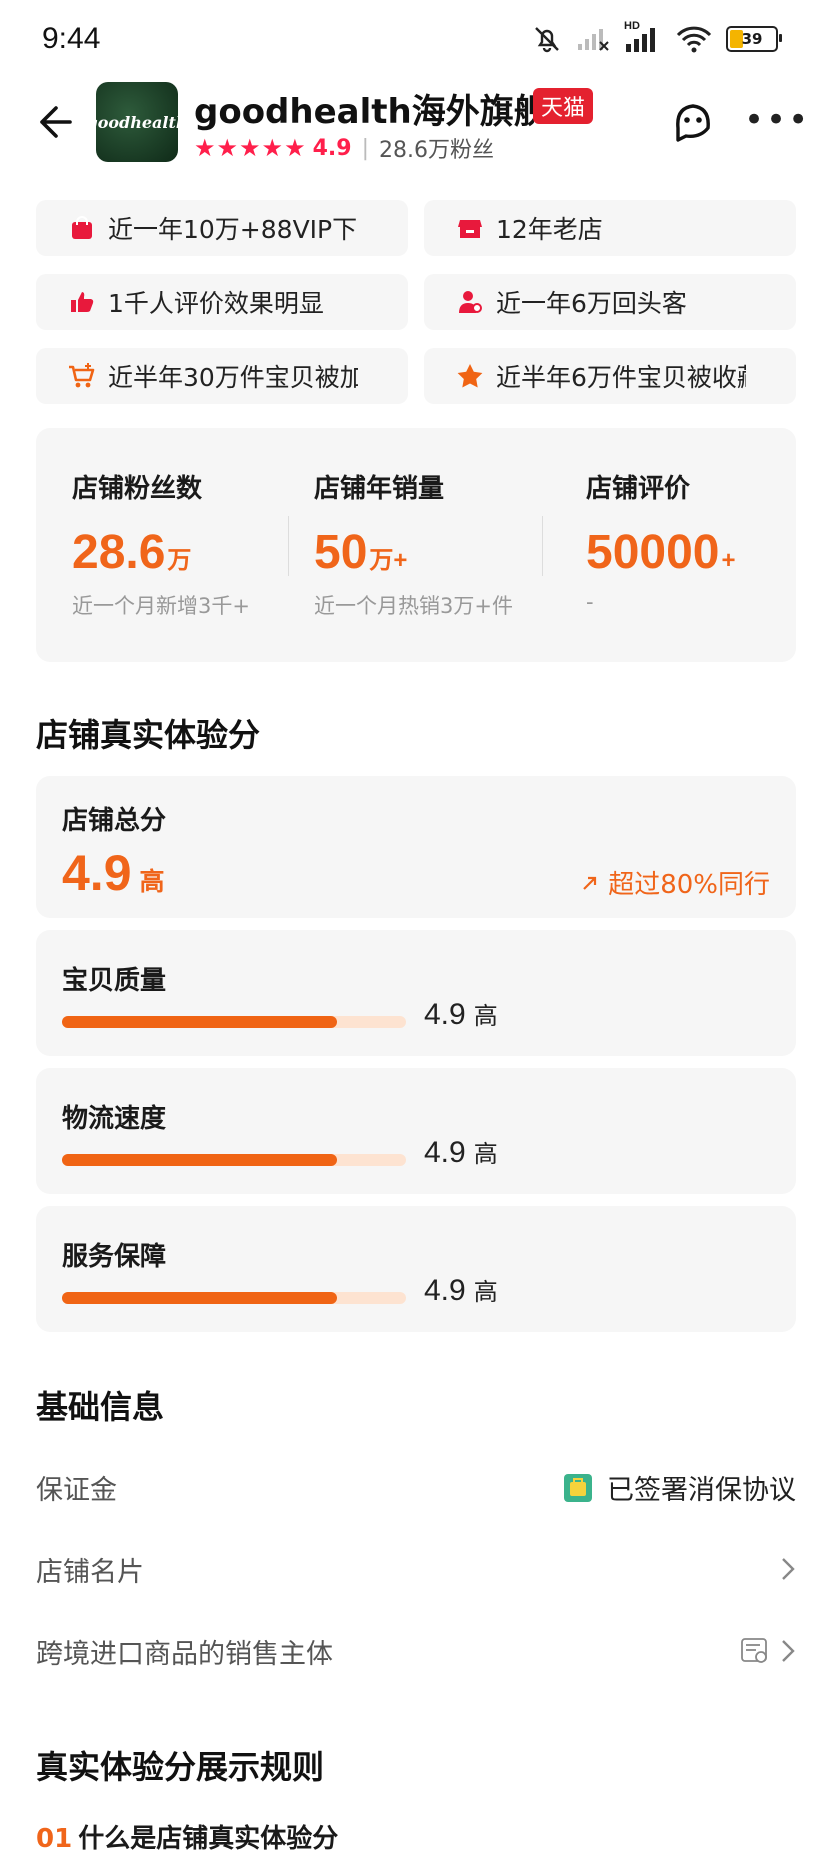  I want to click on total-score-card: 店铺总分 4.9 高 超过80%同行, so click(416, 847).